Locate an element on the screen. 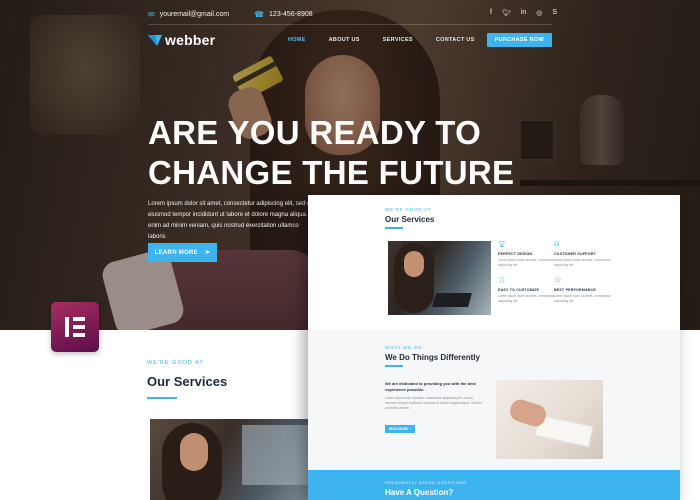  feature-title: EASY TO CUSTOMIZE is located at coordinates (519, 290).